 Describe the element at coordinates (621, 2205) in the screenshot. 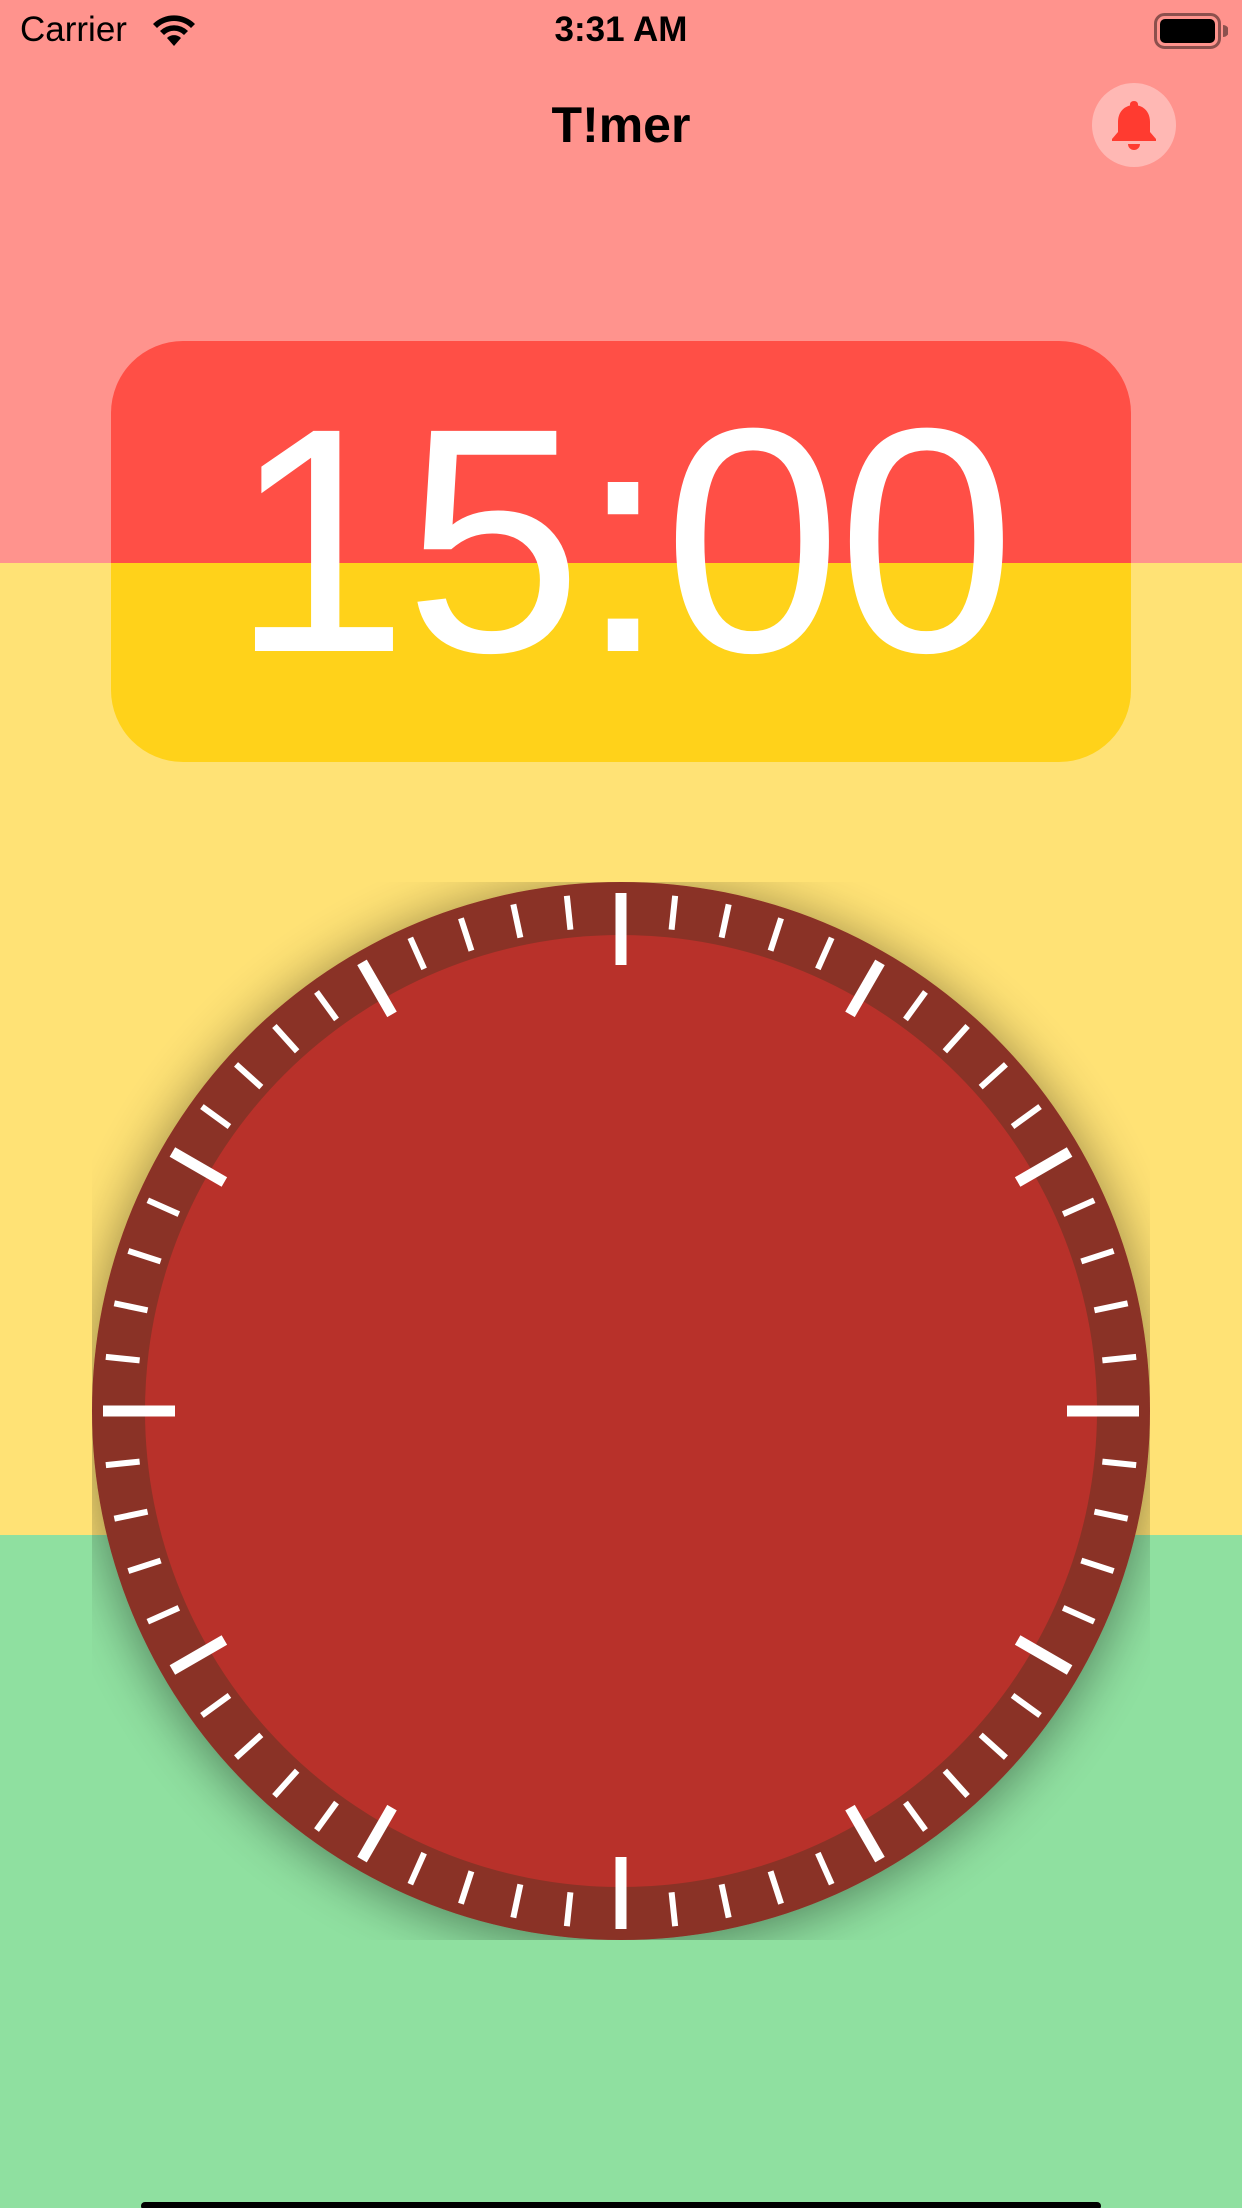

I see `home-indicator` at that location.